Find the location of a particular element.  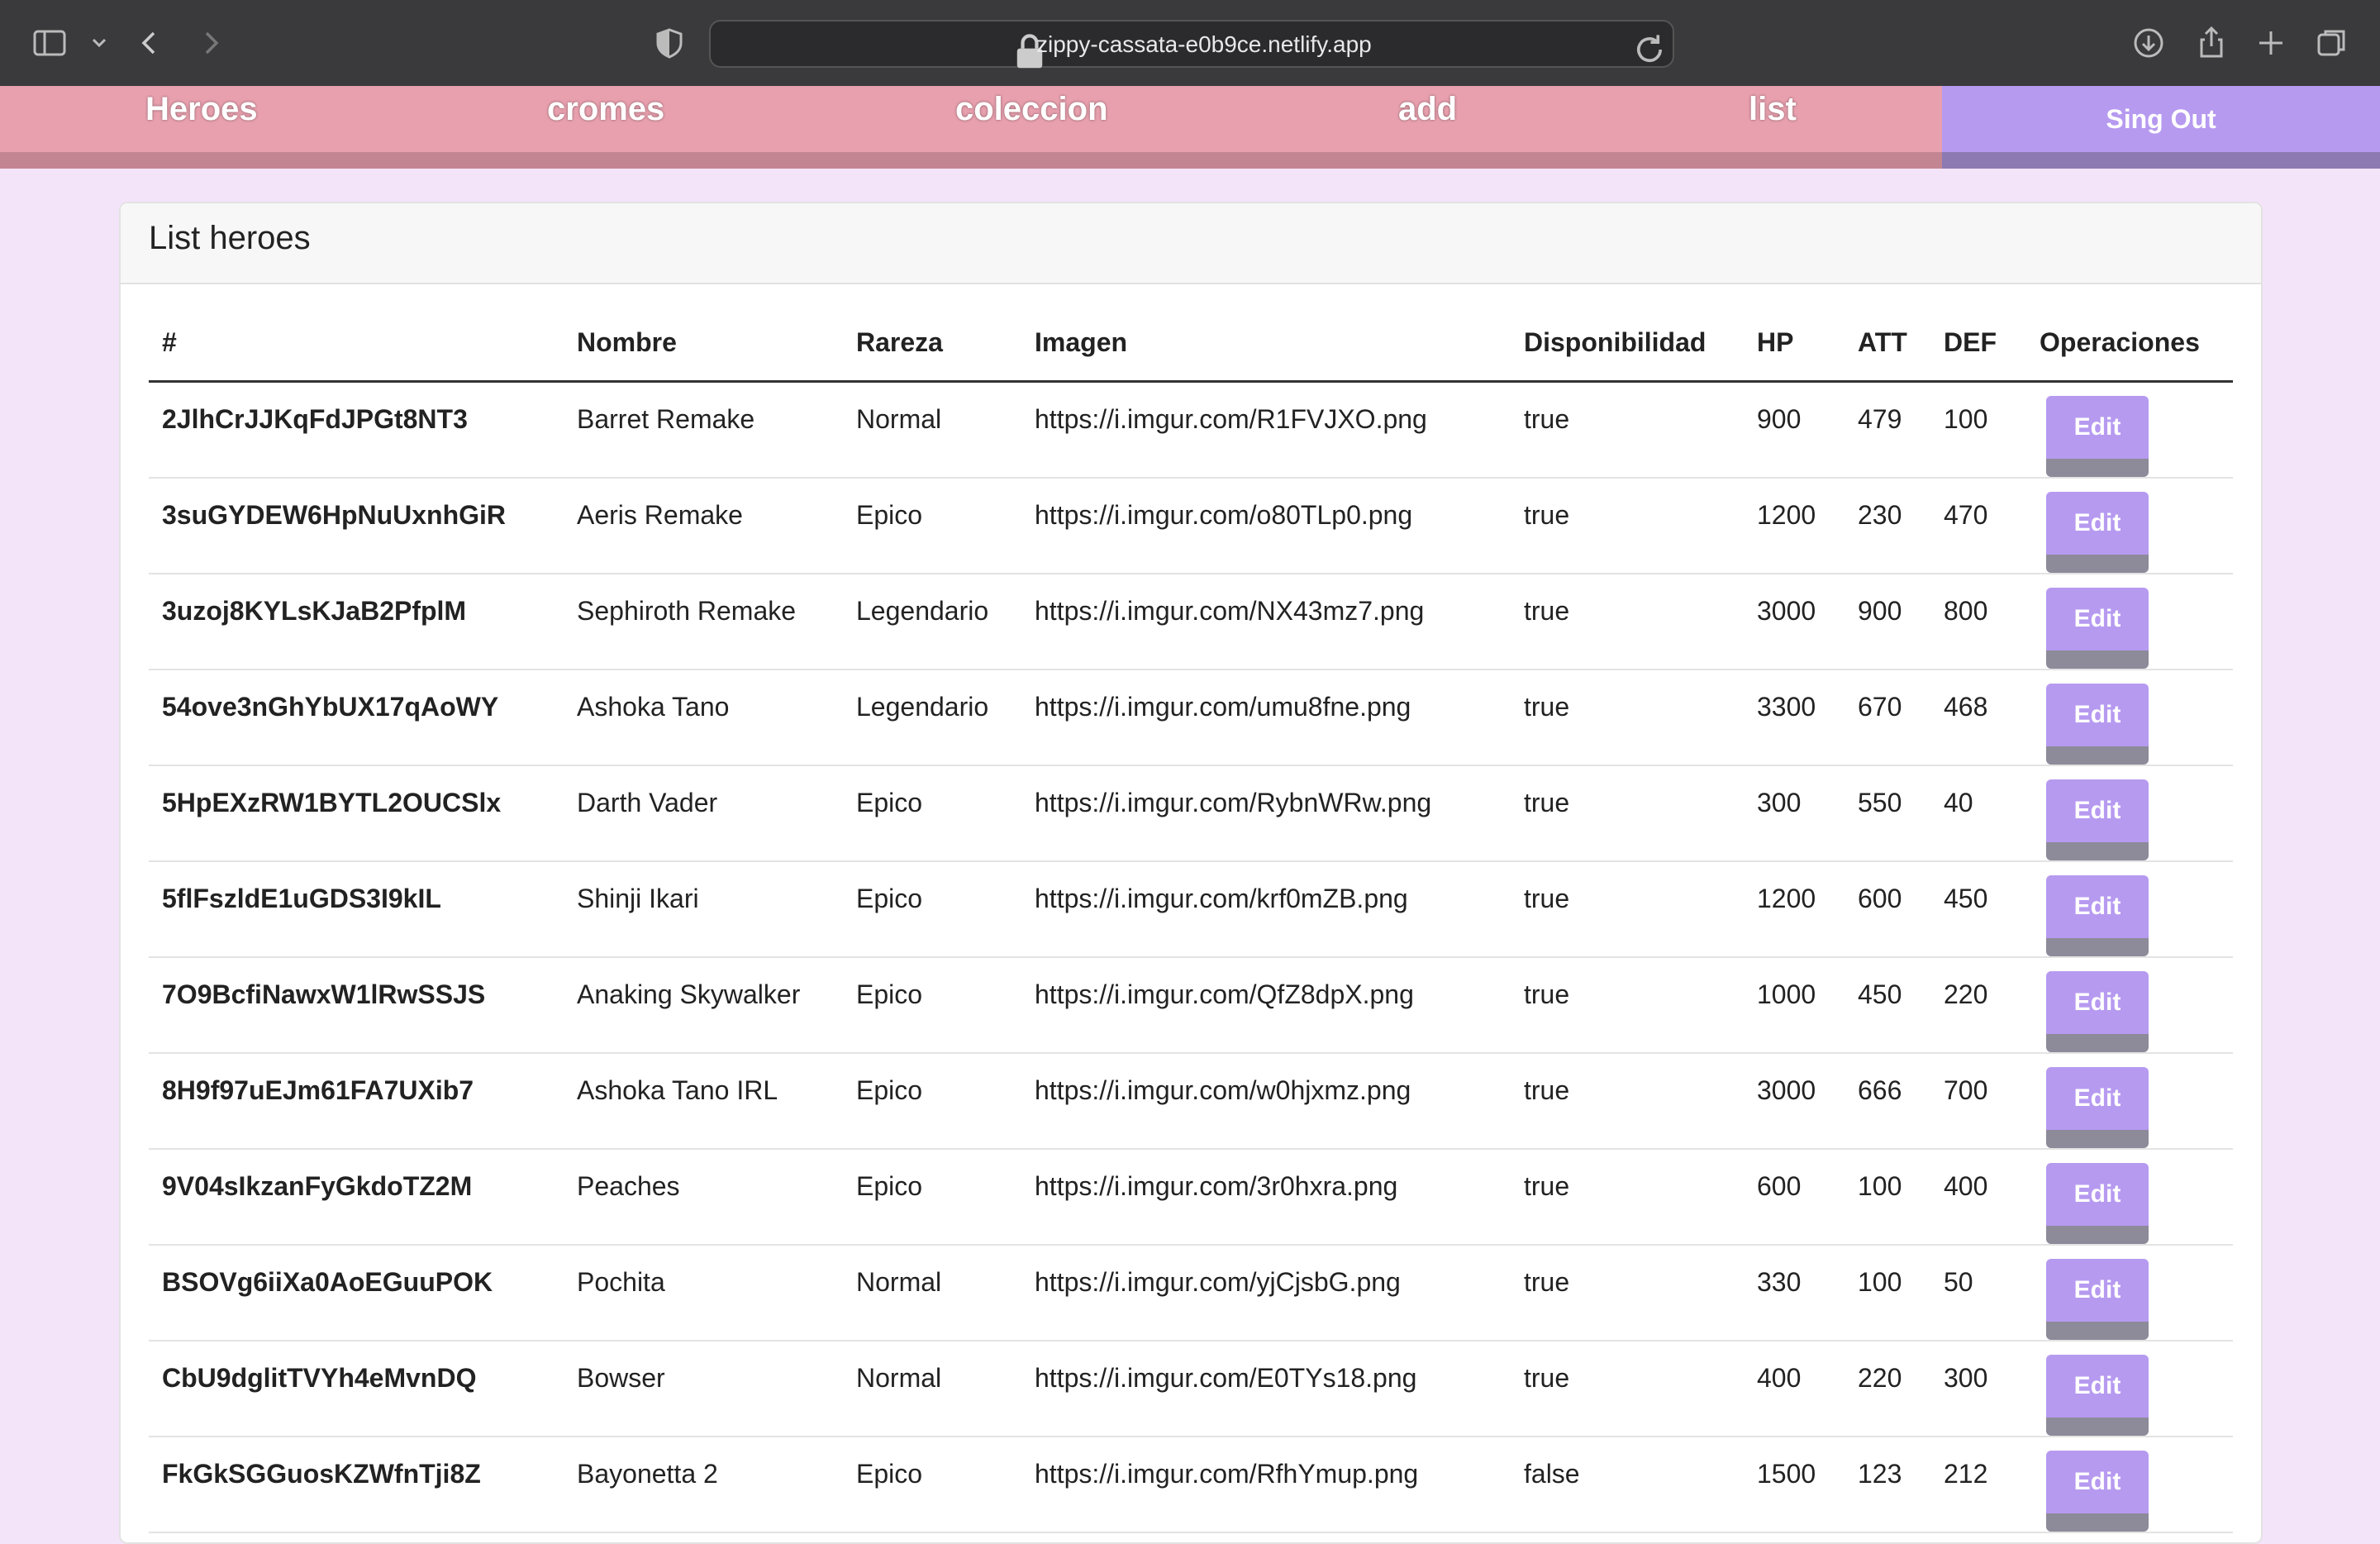

cell-def: 40 is located at coordinates (1978, 813).